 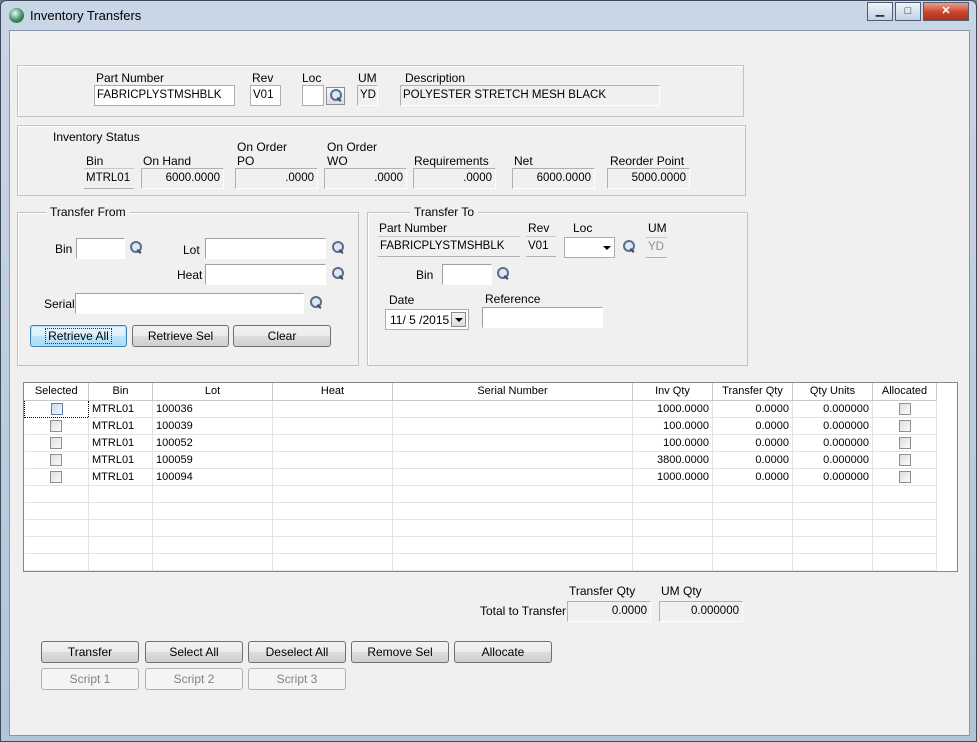 What do you see at coordinates (90, 652) in the screenshot?
I see `transfer-button: Transfer` at bounding box center [90, 652].